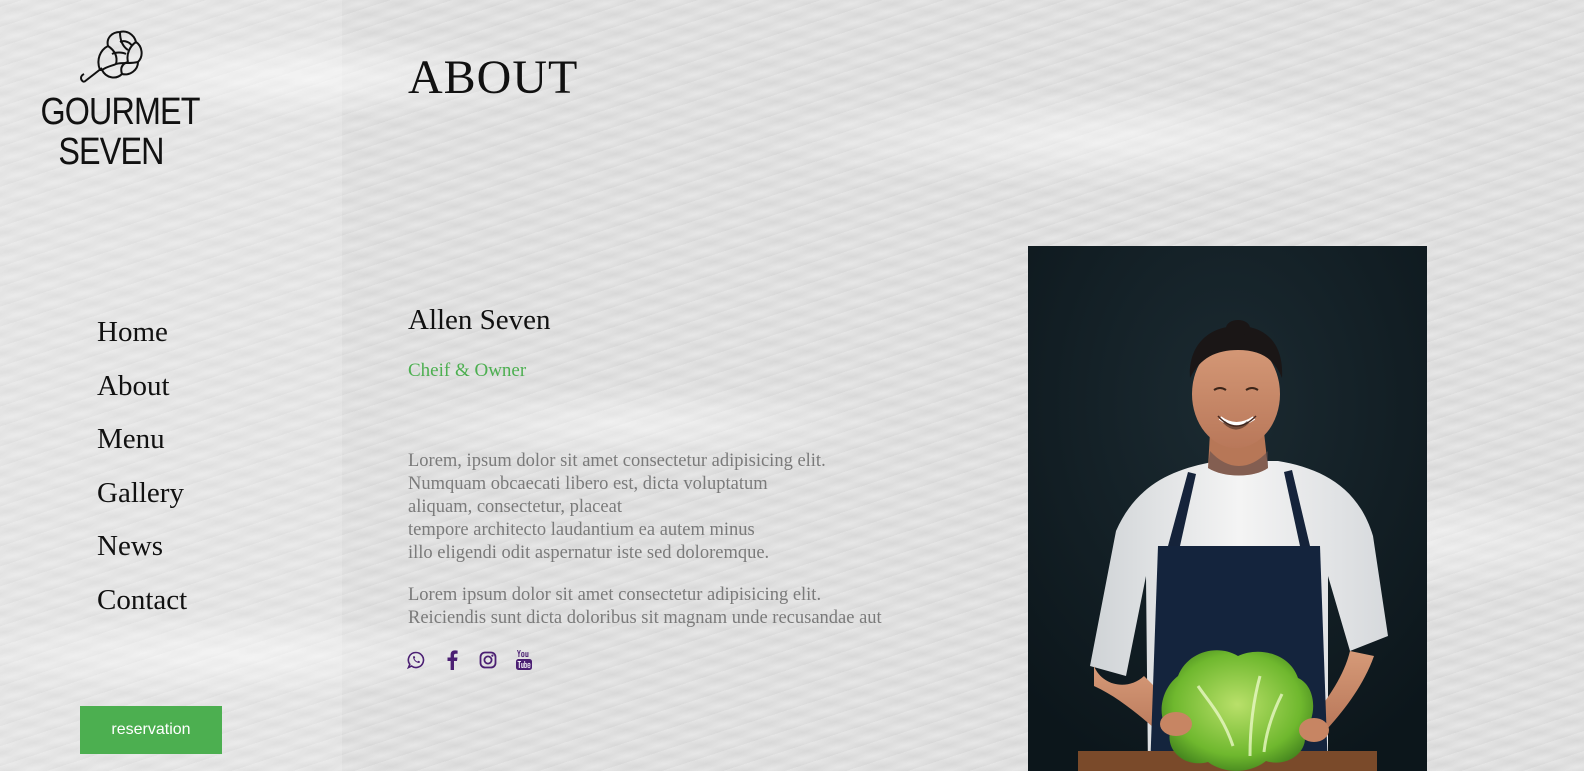 This screenshot has height=771, width=1584. I want to click on whatsapp-link, so click(416, 660).